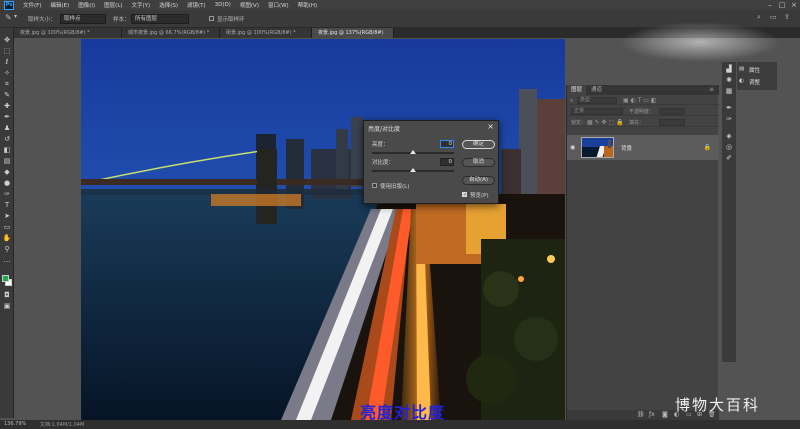  What do you see at coordinates (266, 33) in the screenshot?
I see `tab-doc-3: 街景.jpg @ 100%(RGB/8#) *` at bounding box center [266, 33].